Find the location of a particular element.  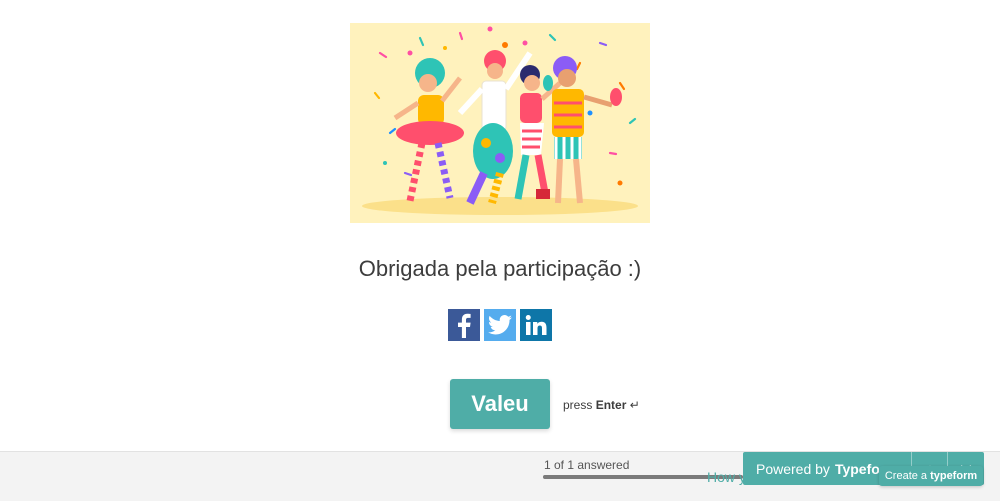

thank-you-message: Obrigada pela participação :) is located at coordinates (500, 268).